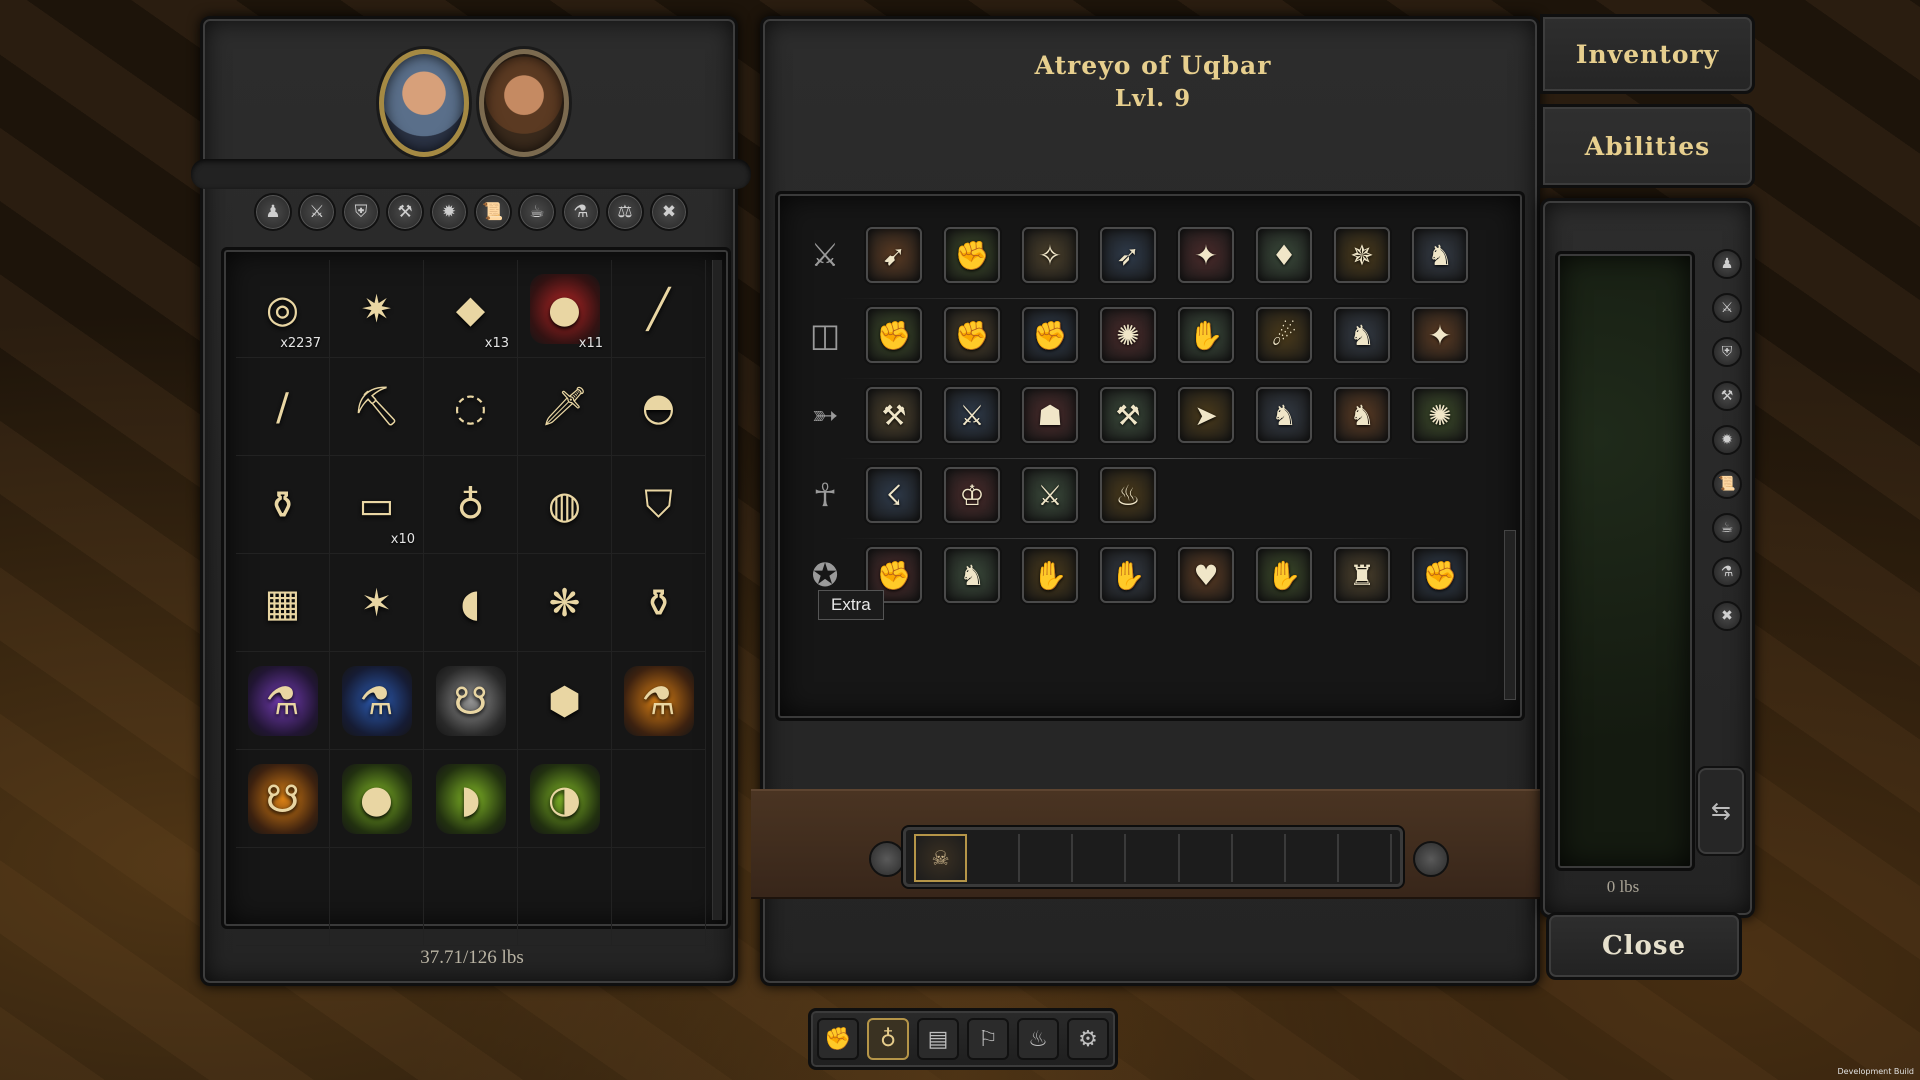 This screenshot has height=1080, width=1920. Describe the element at coordinates (1625, 561) in the screenshot. I see `stash-container` at that location.